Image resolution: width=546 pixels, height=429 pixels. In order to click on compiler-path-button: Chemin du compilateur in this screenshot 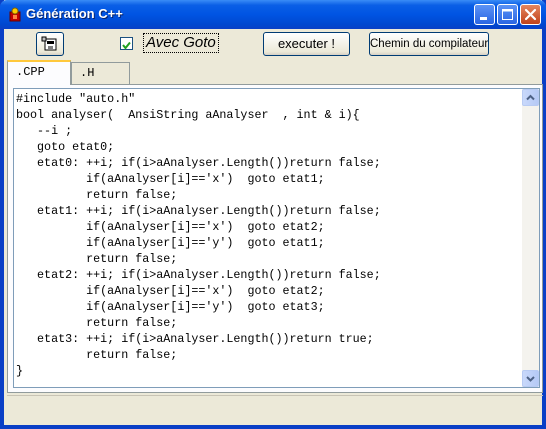, I will do `click(429, 44)`.